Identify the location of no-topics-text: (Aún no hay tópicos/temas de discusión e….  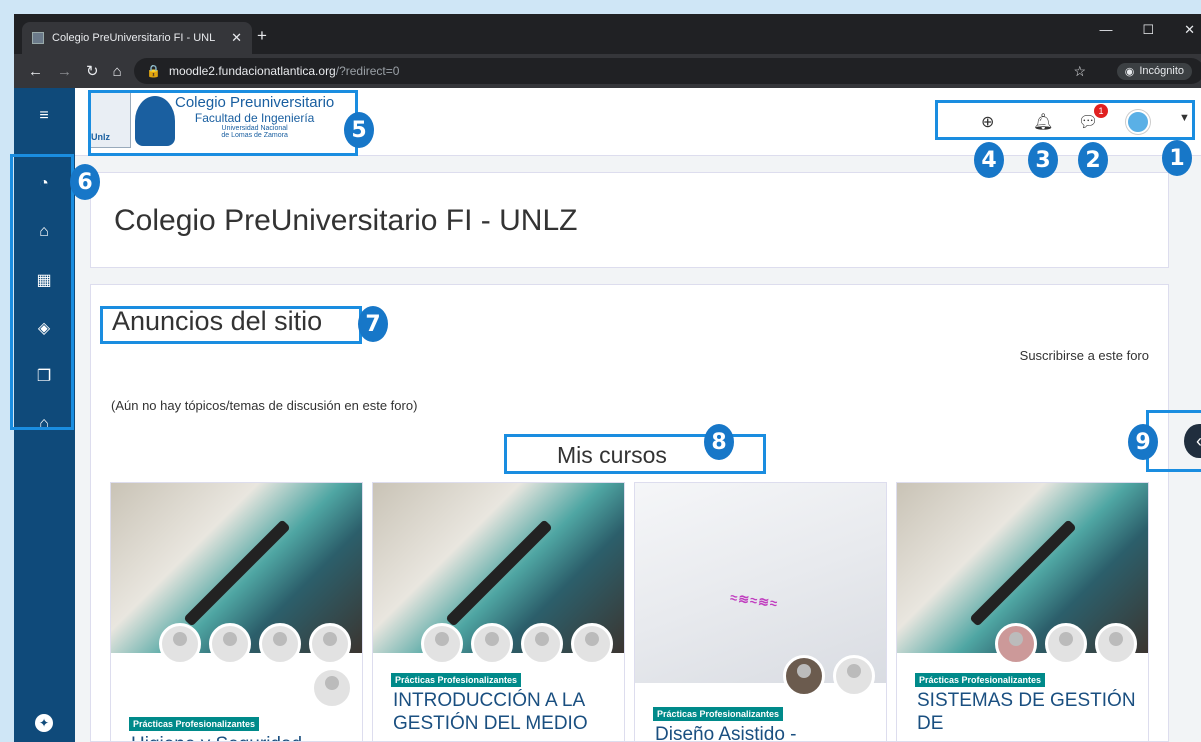
(264, 405).